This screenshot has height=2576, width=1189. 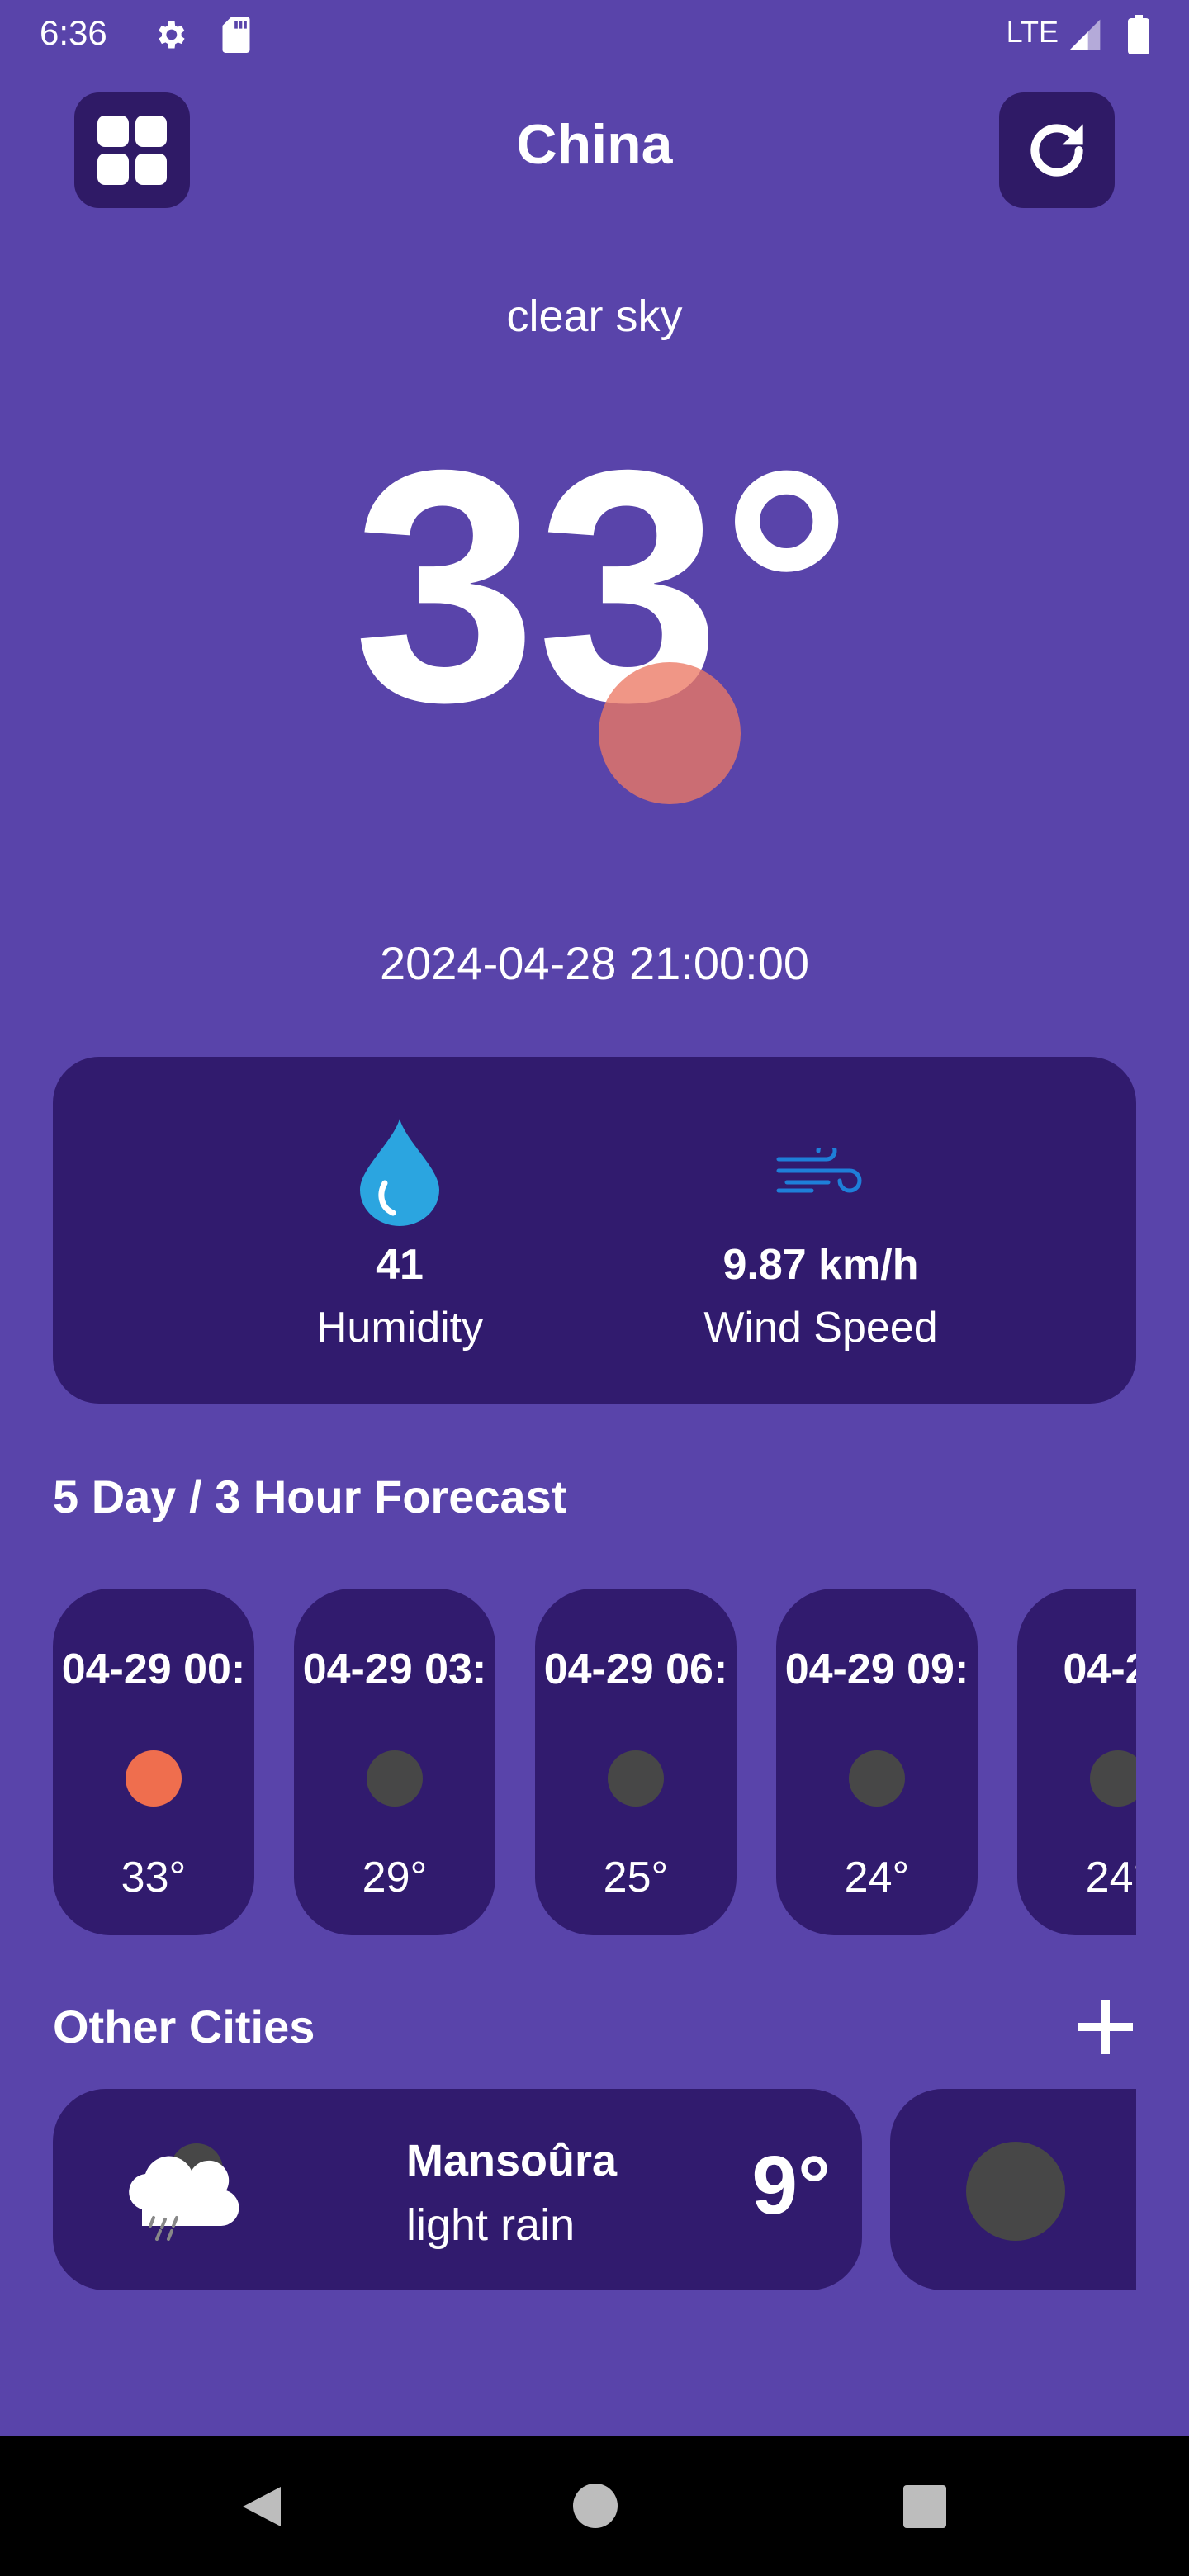 I want to click on wind-speed-label: Wind Speed, so click(x=820, y=1328).